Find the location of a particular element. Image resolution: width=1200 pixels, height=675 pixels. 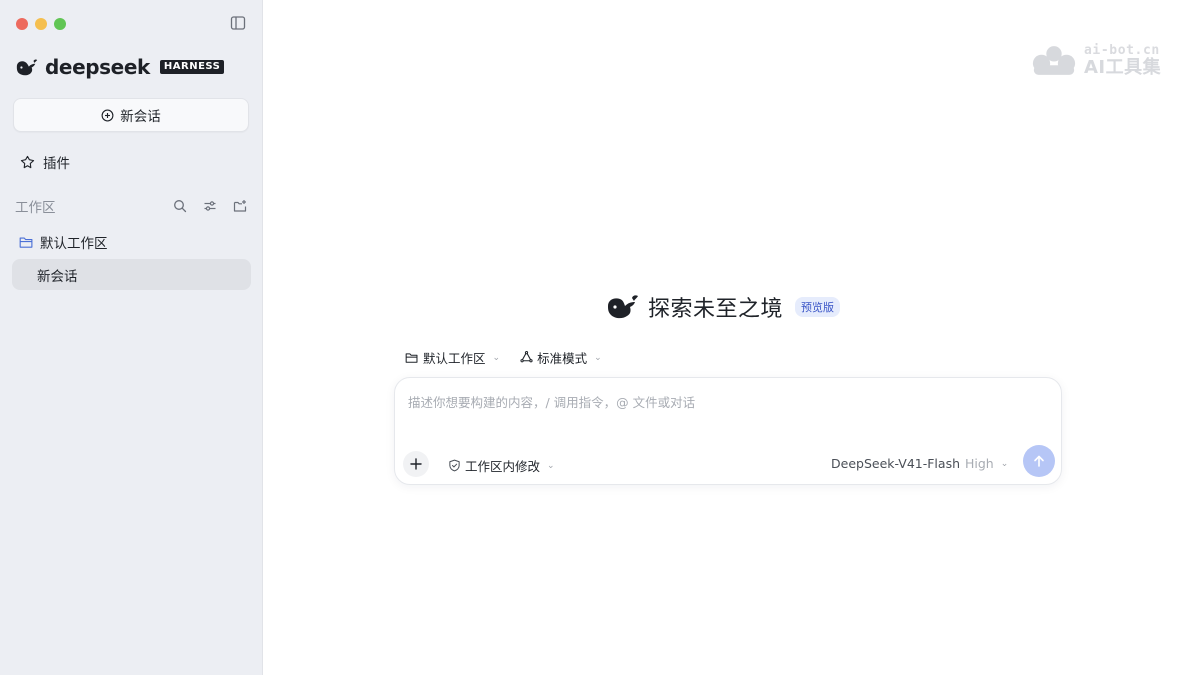

preview-badge: 预览版 is located at coordinates (818, 307).